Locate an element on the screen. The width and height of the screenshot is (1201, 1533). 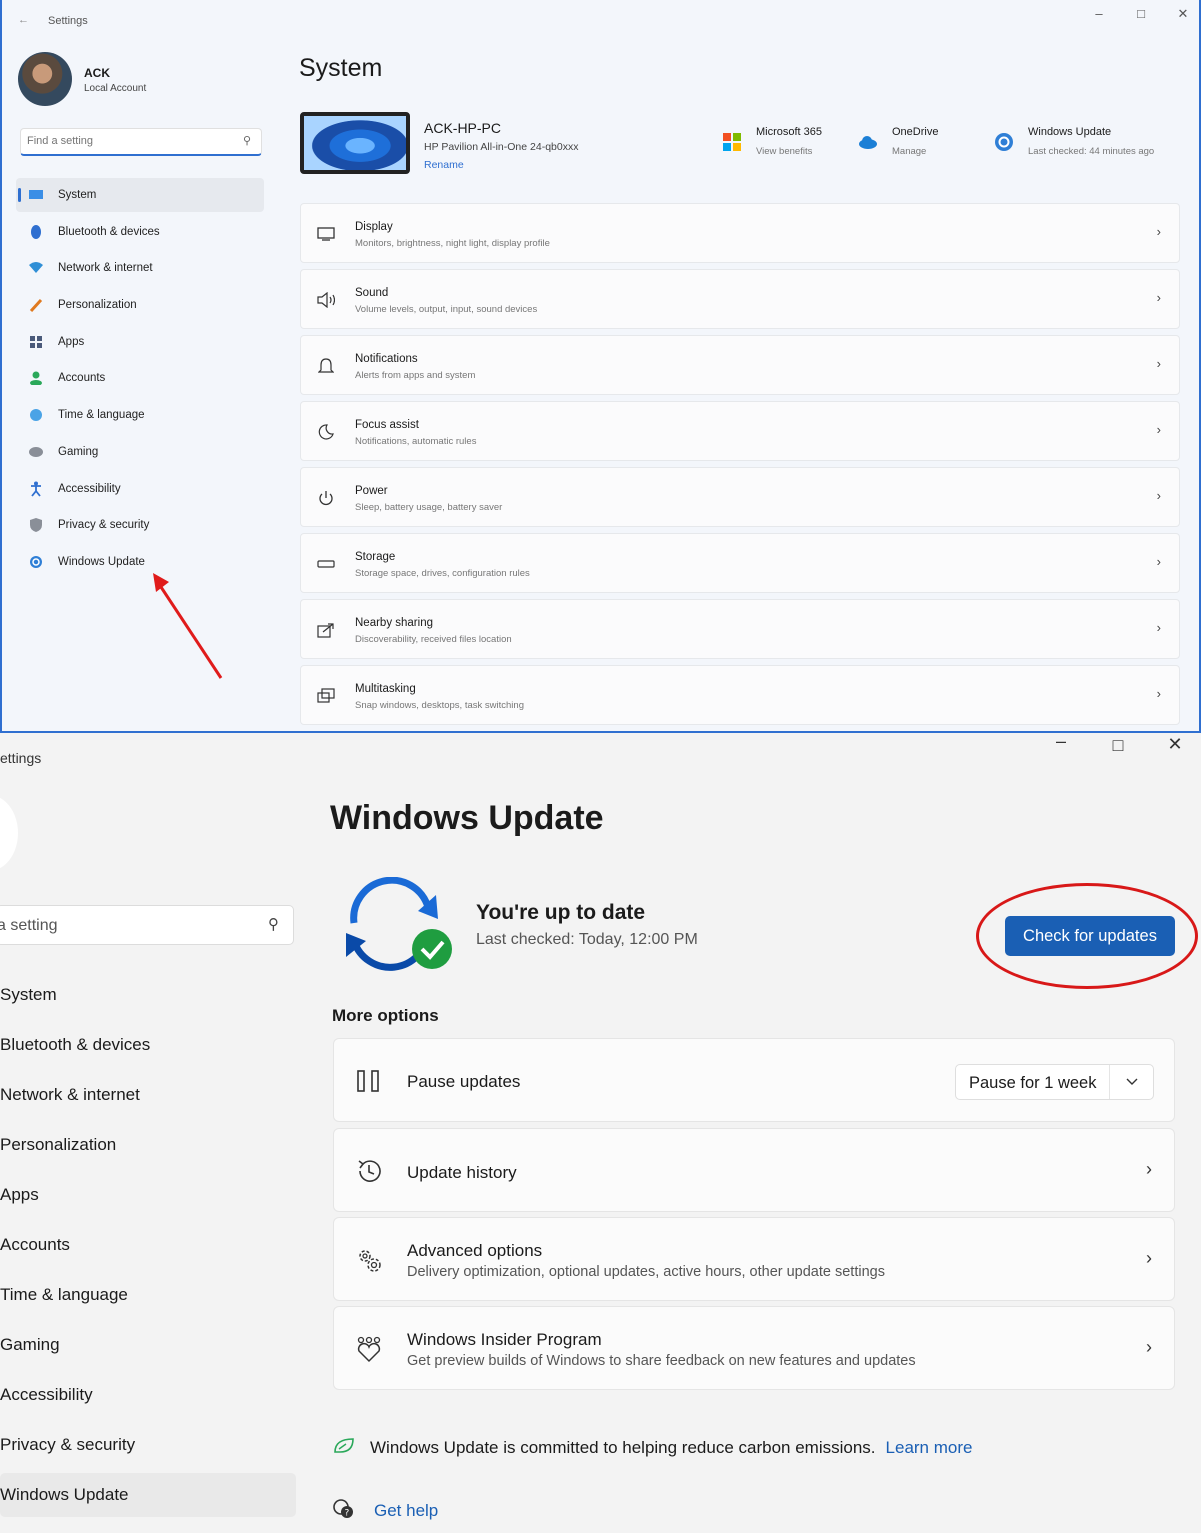
learn-more-link: Learn more is located at coordinates (929, 1448).